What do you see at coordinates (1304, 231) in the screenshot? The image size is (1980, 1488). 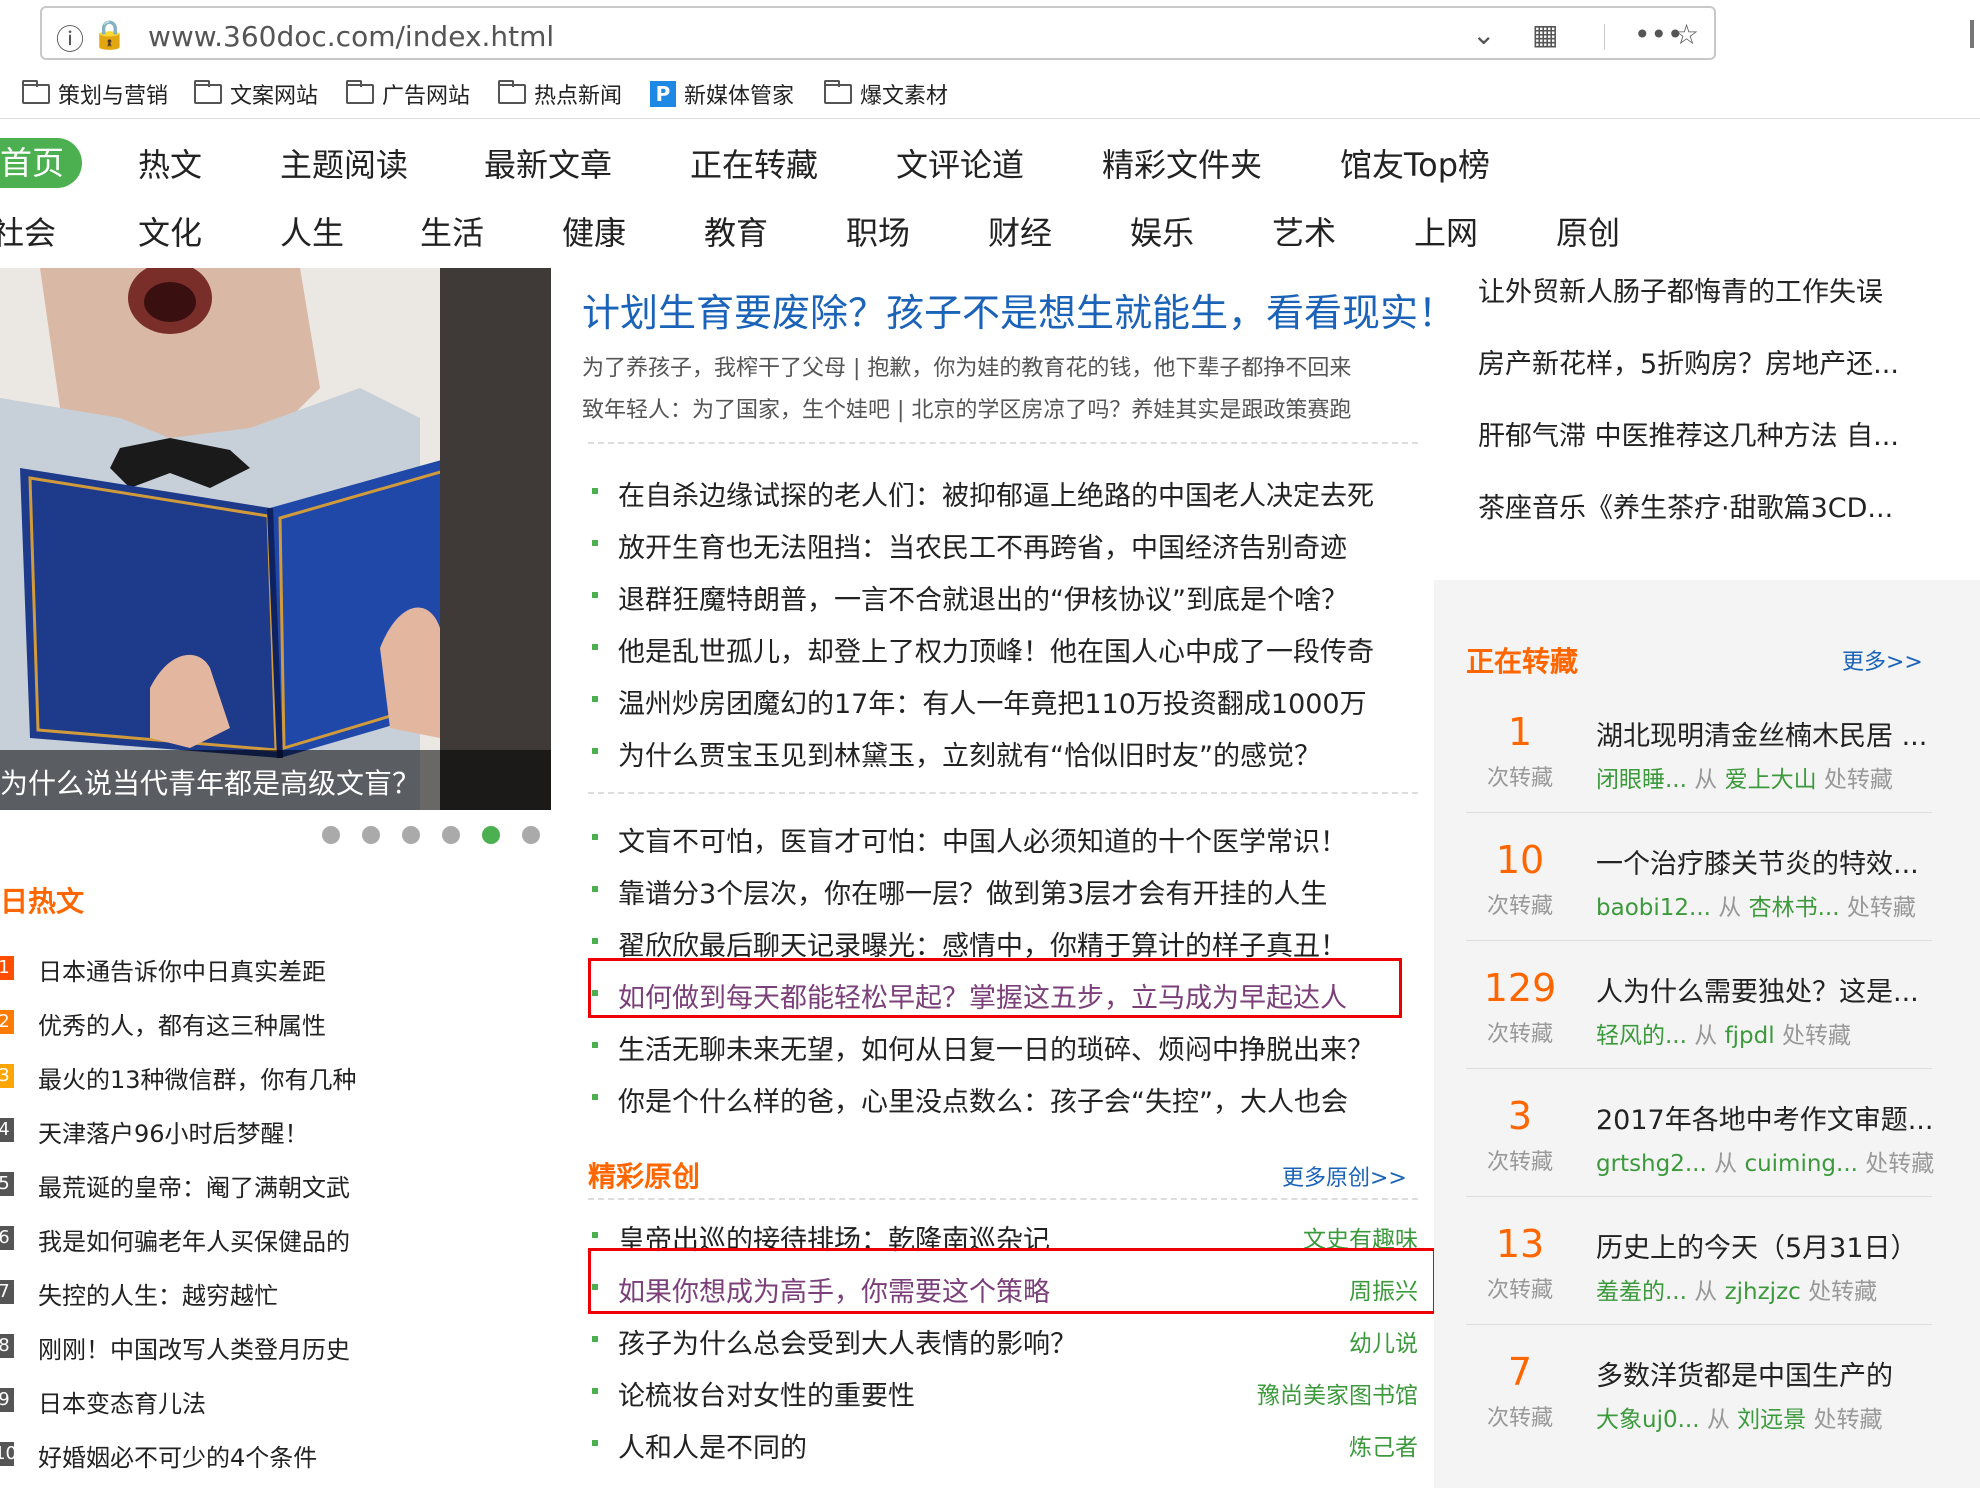 I see `nav-art: 艺术` at bounding box center [1304, 231].